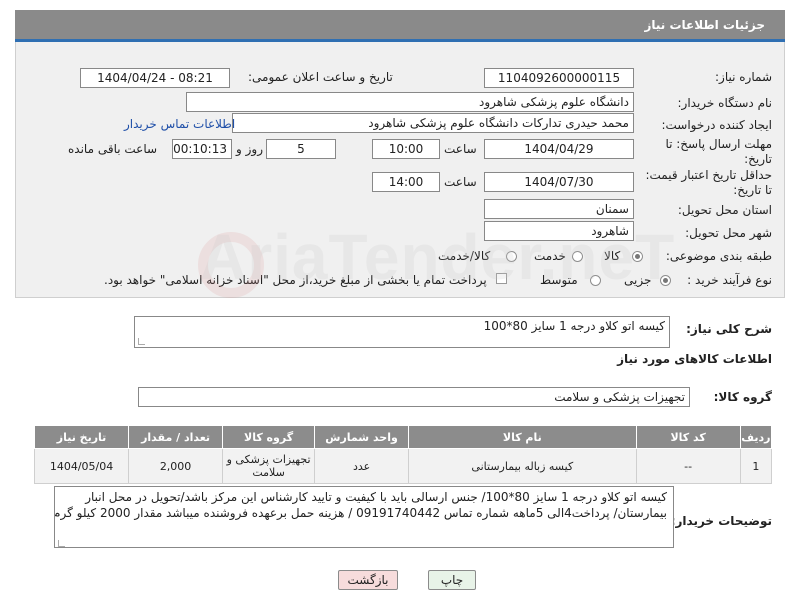 The height and width of the screenshot is (606, 788). I want to click on days-label: روز و, so click(249, 149).